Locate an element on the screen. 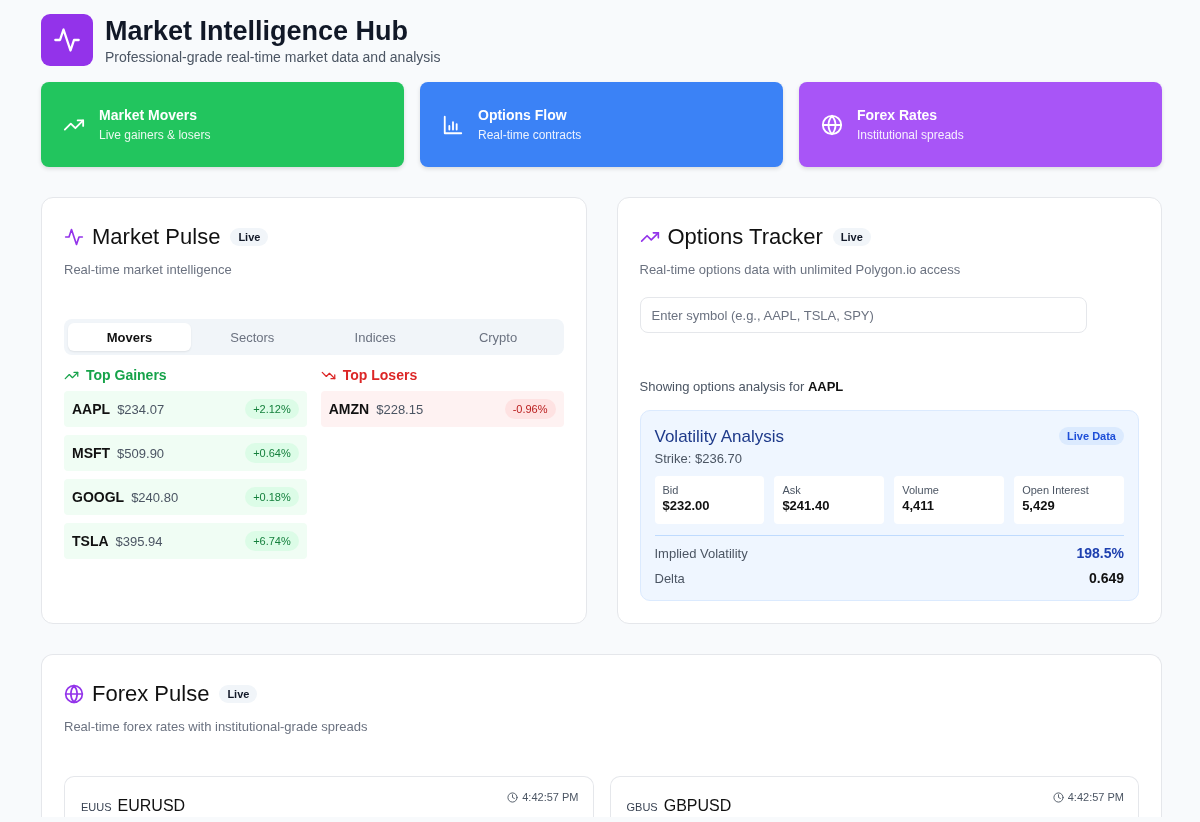 The width and height of the screenshot is (1200, 822). panel-title: Forex Pulse is located at coordinates (151, 694).